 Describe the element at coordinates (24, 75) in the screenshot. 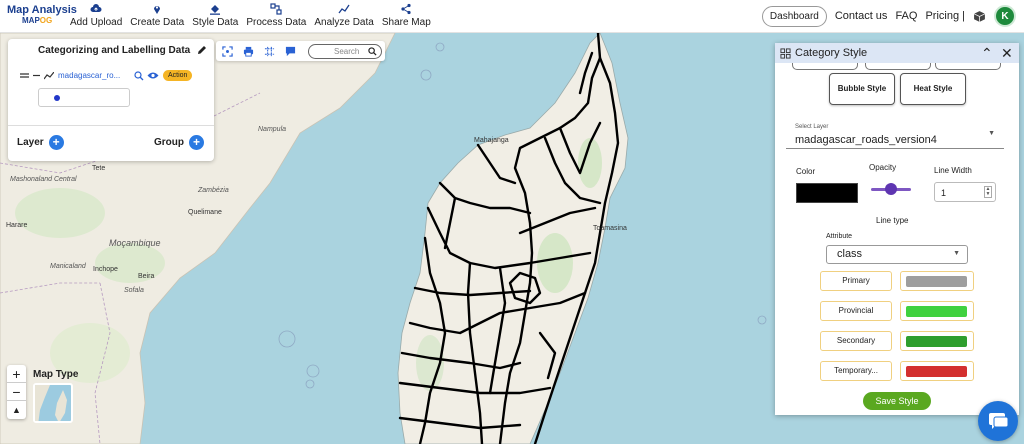

I see `drag-handle-icon` at that location.